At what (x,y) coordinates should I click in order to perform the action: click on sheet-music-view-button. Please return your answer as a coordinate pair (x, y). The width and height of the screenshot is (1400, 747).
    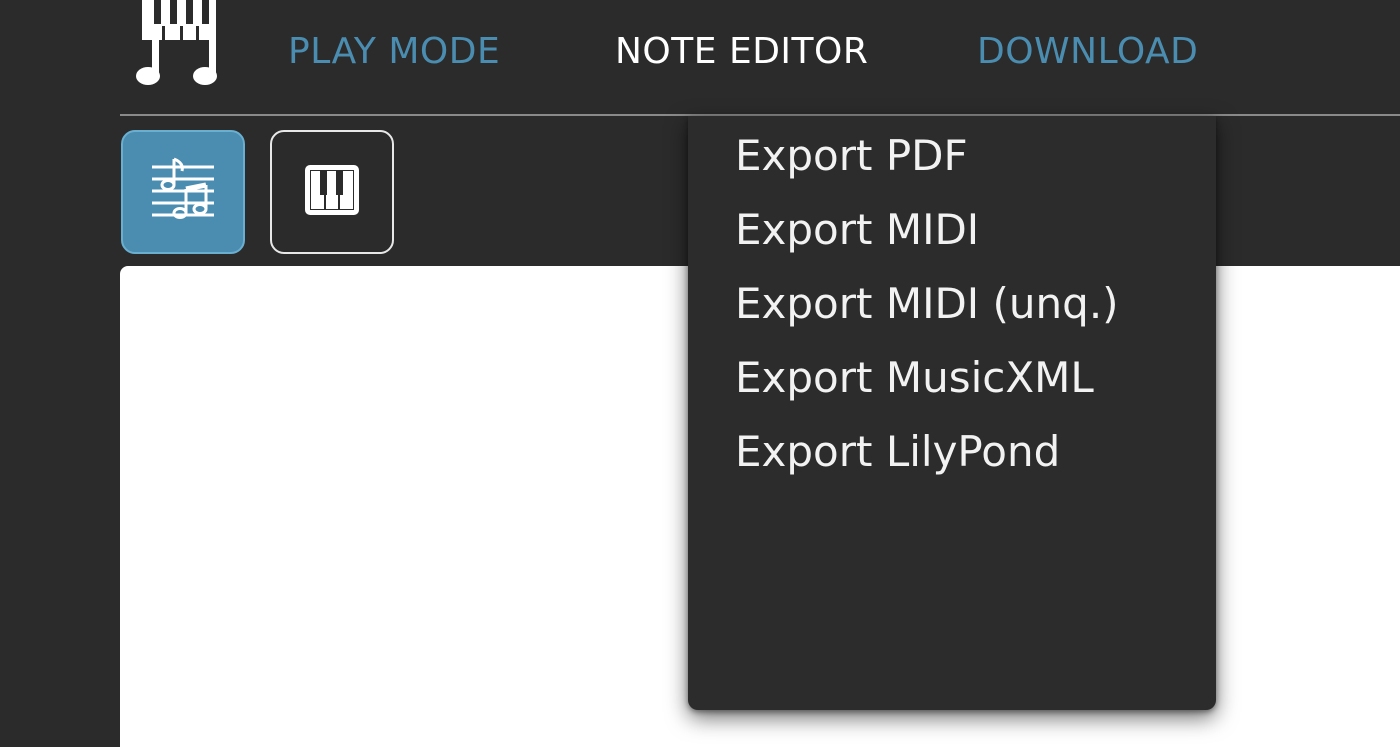
    Looking at the image, I should click on (183, 192).